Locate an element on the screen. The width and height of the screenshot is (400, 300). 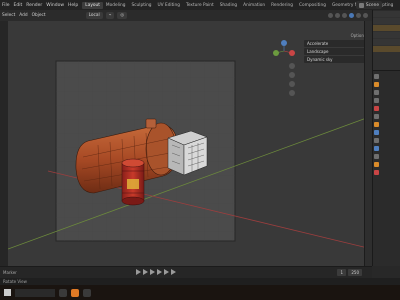
rendered-shading-icon is located at coordinates (365, 15).